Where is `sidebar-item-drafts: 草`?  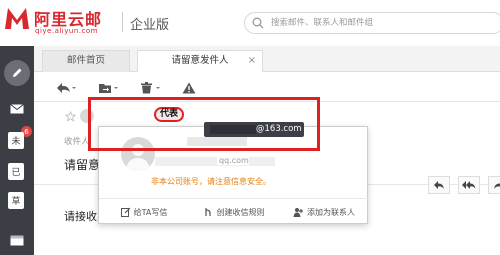
sidebar-item-drafts: 草 is located at coordinates (16, 200).